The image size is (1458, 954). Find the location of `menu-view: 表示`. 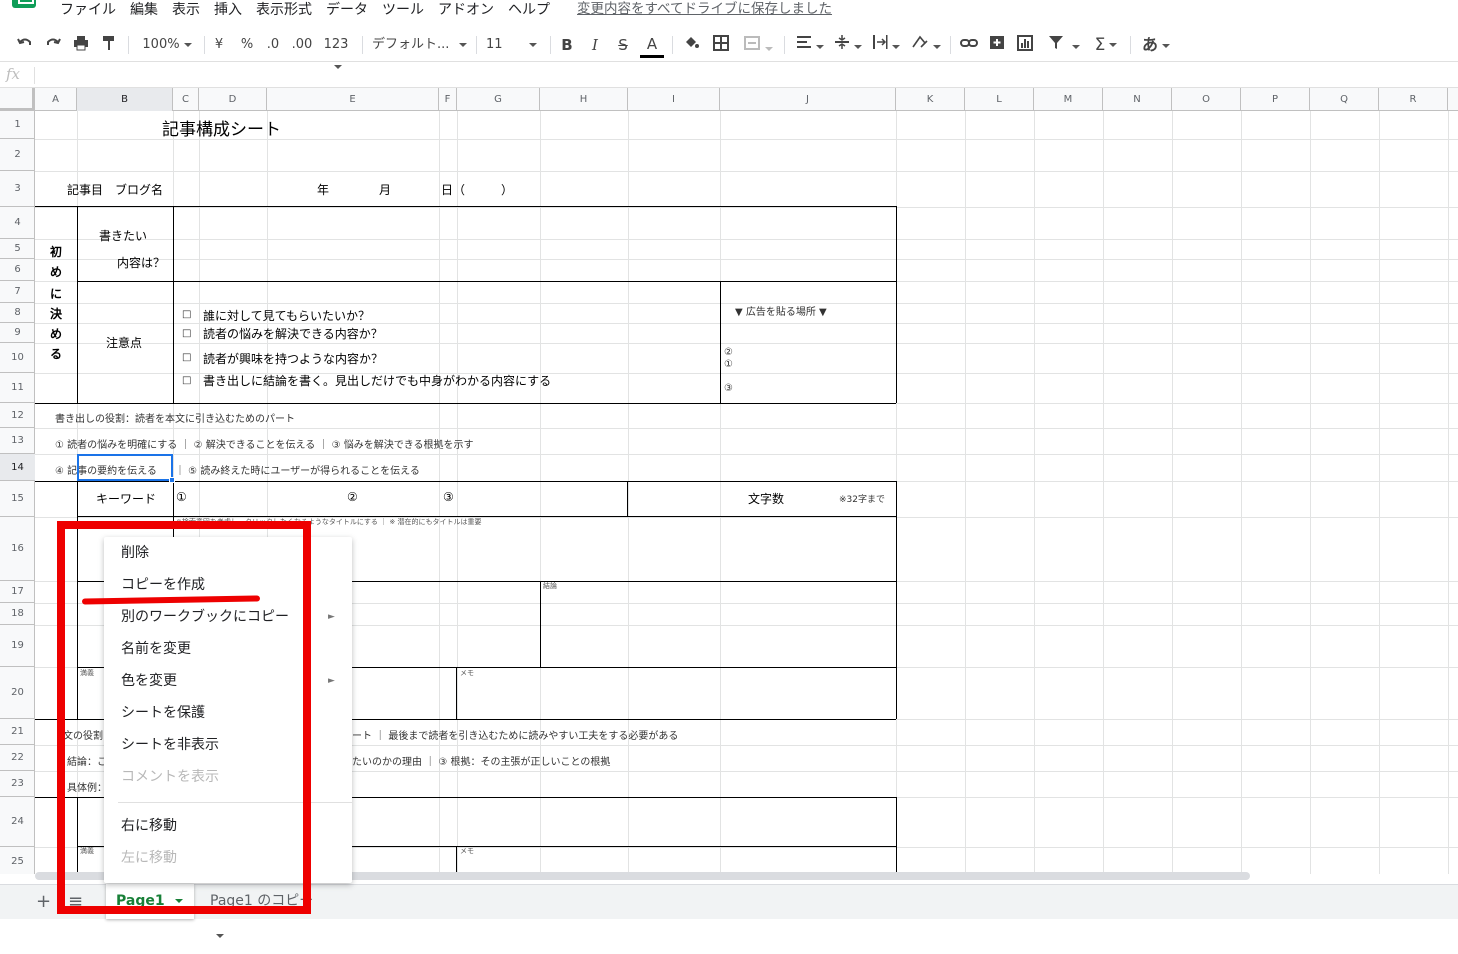

menu-view: 表示 is located at coordinates (186, 11).